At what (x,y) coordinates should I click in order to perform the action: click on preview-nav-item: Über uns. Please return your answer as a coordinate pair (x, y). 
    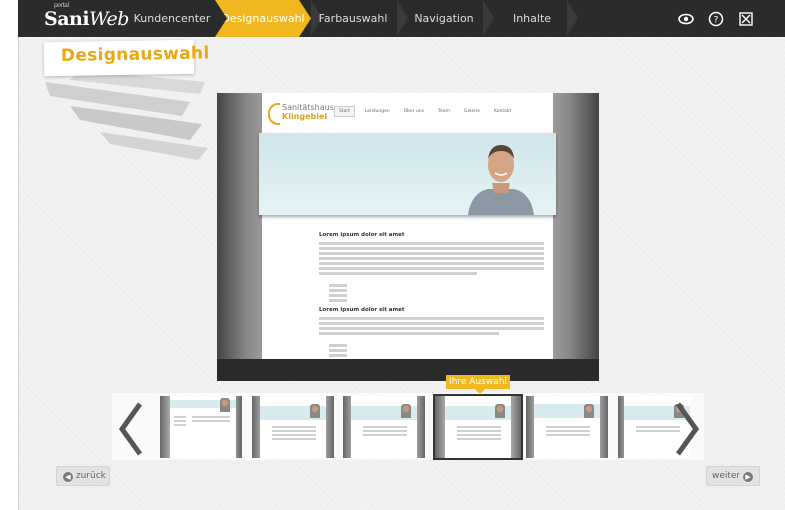
    Looking at the image, I should click on (413, 111).